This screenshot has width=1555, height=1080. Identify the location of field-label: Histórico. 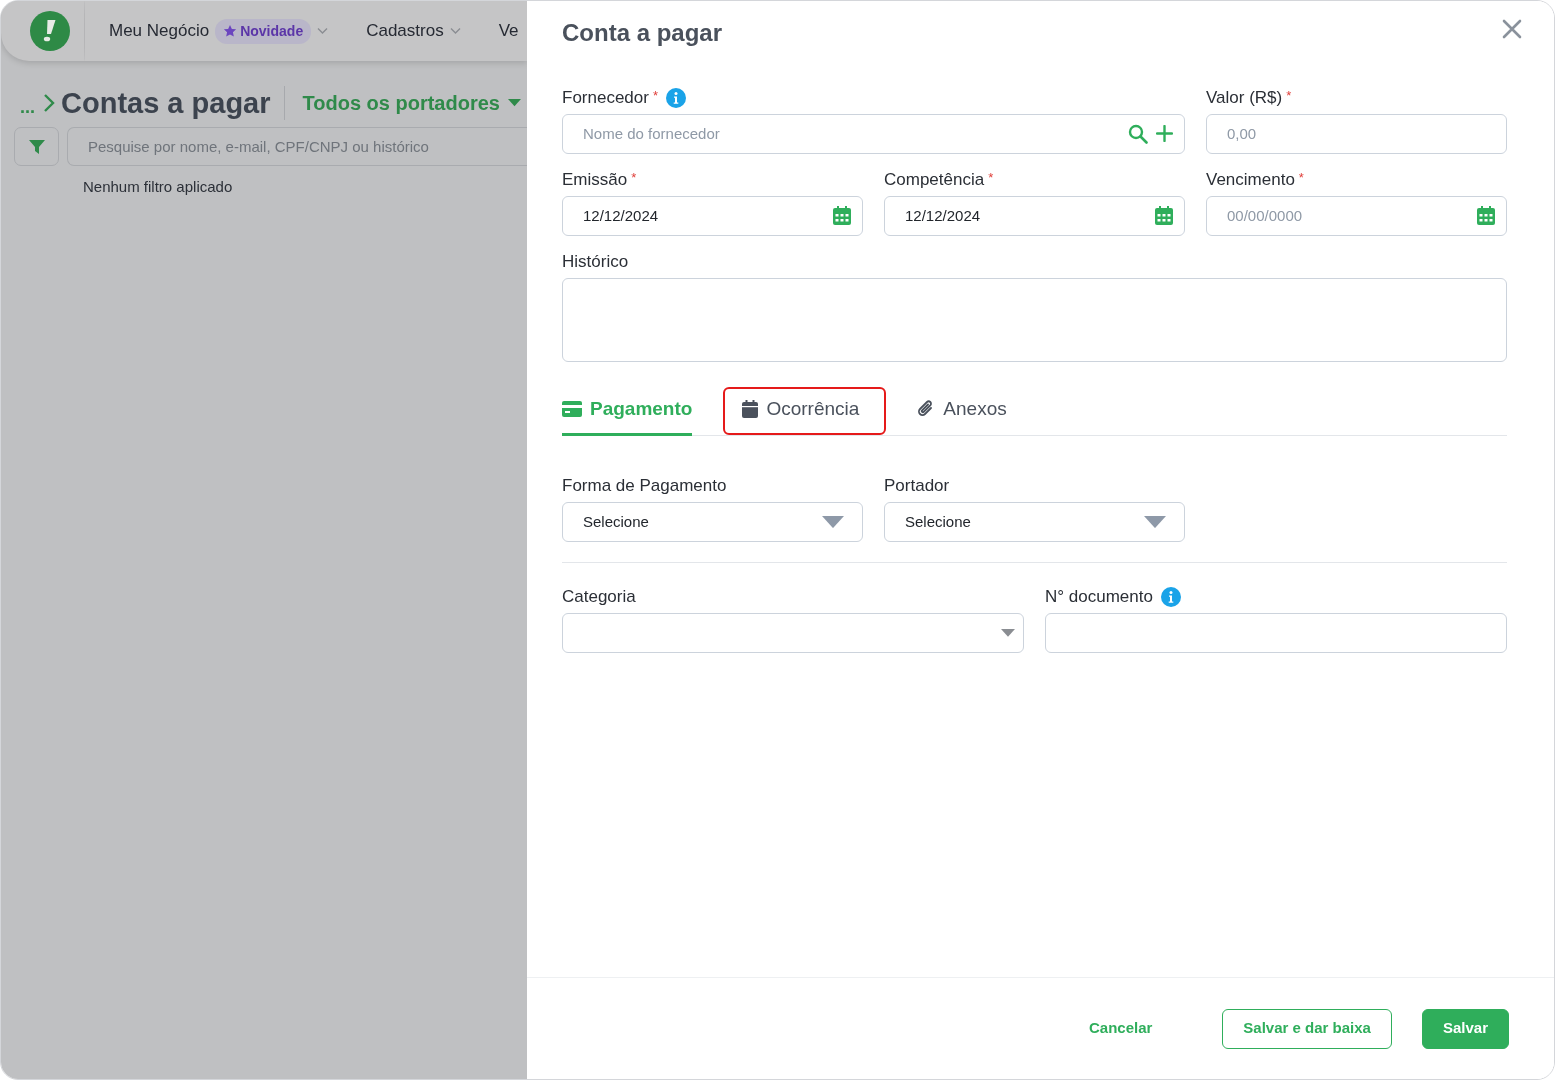
(595, 262).